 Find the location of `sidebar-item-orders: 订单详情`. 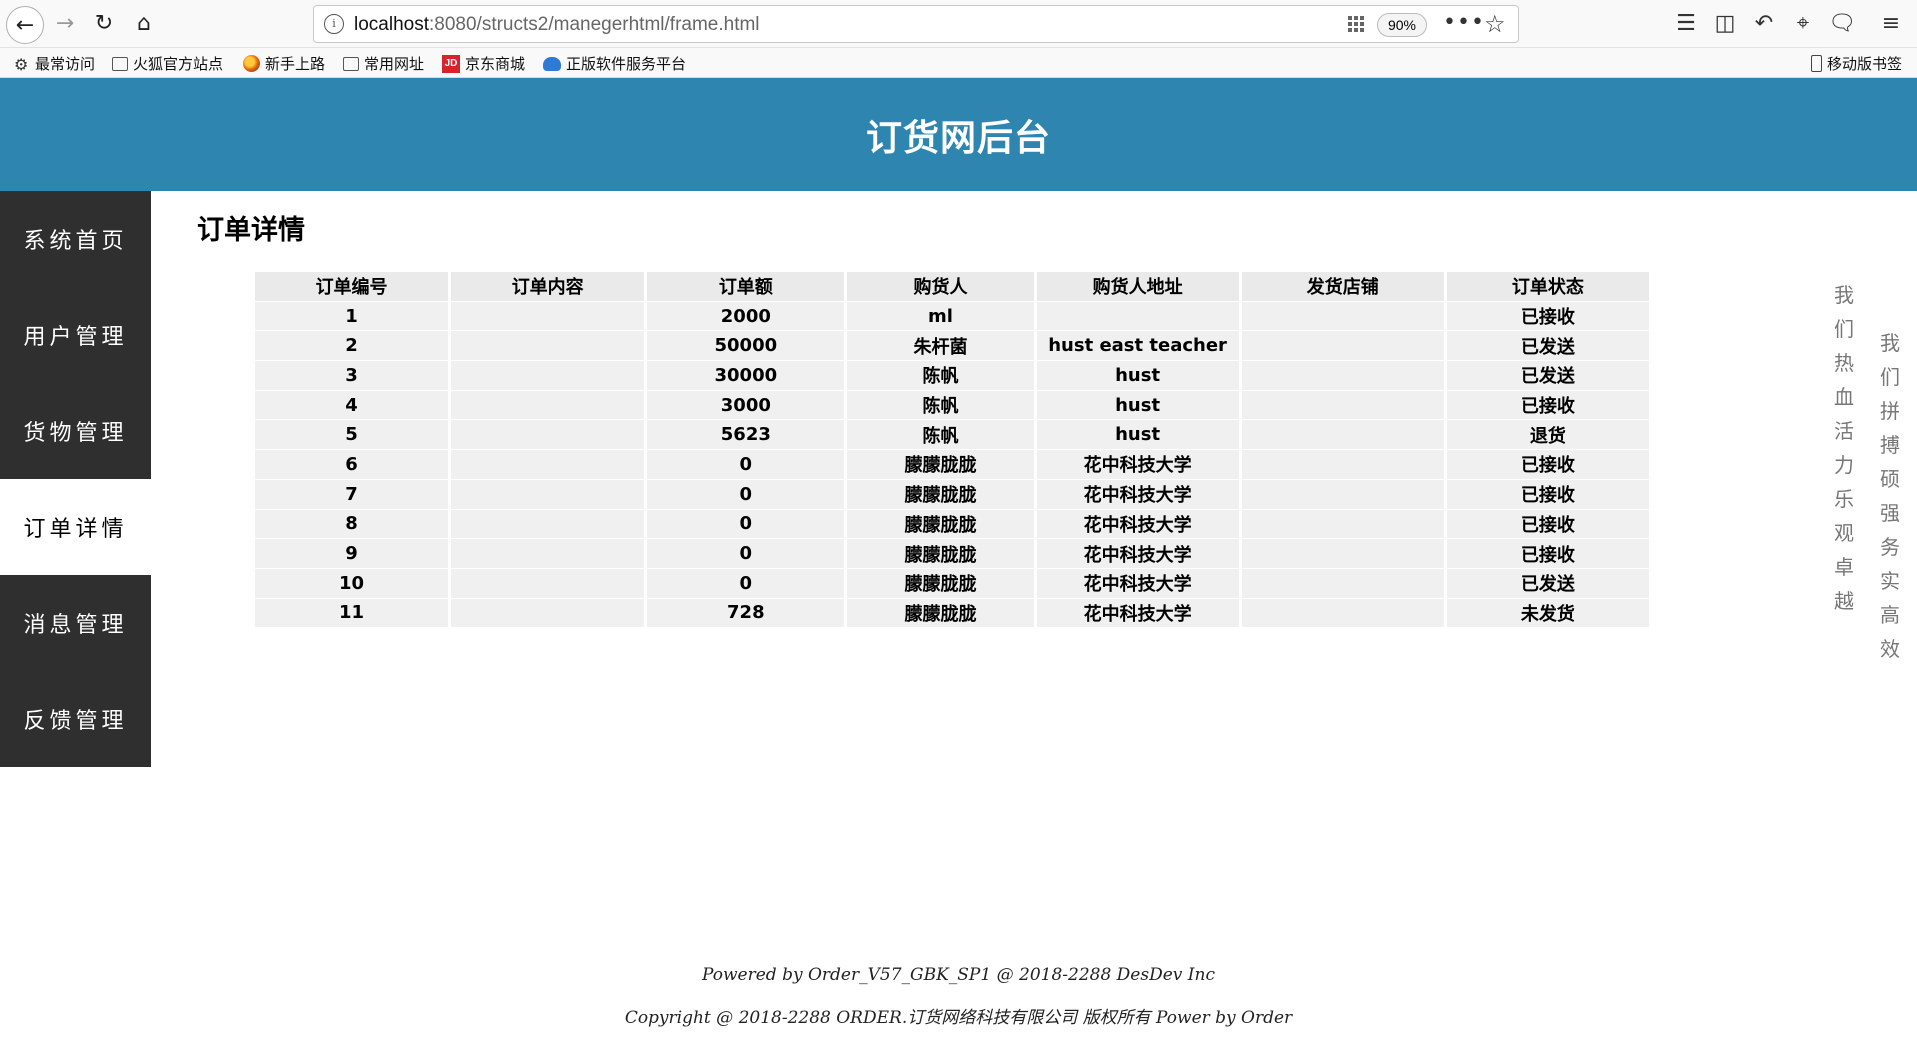

sidebar-item-orders: 订单详情 is located at coordinates (75, 527).